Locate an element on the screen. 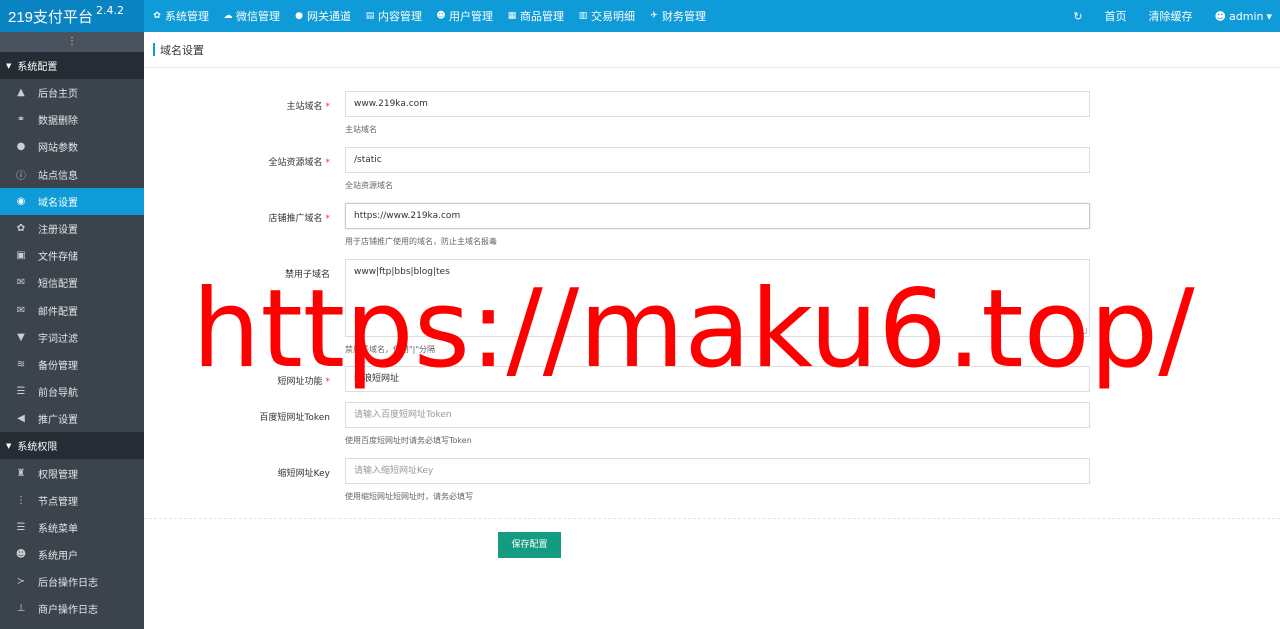 The image size is (1280, 629). sidebar-item-dashboard: ▲ 后台主页 is located at coordinates (72, 92).